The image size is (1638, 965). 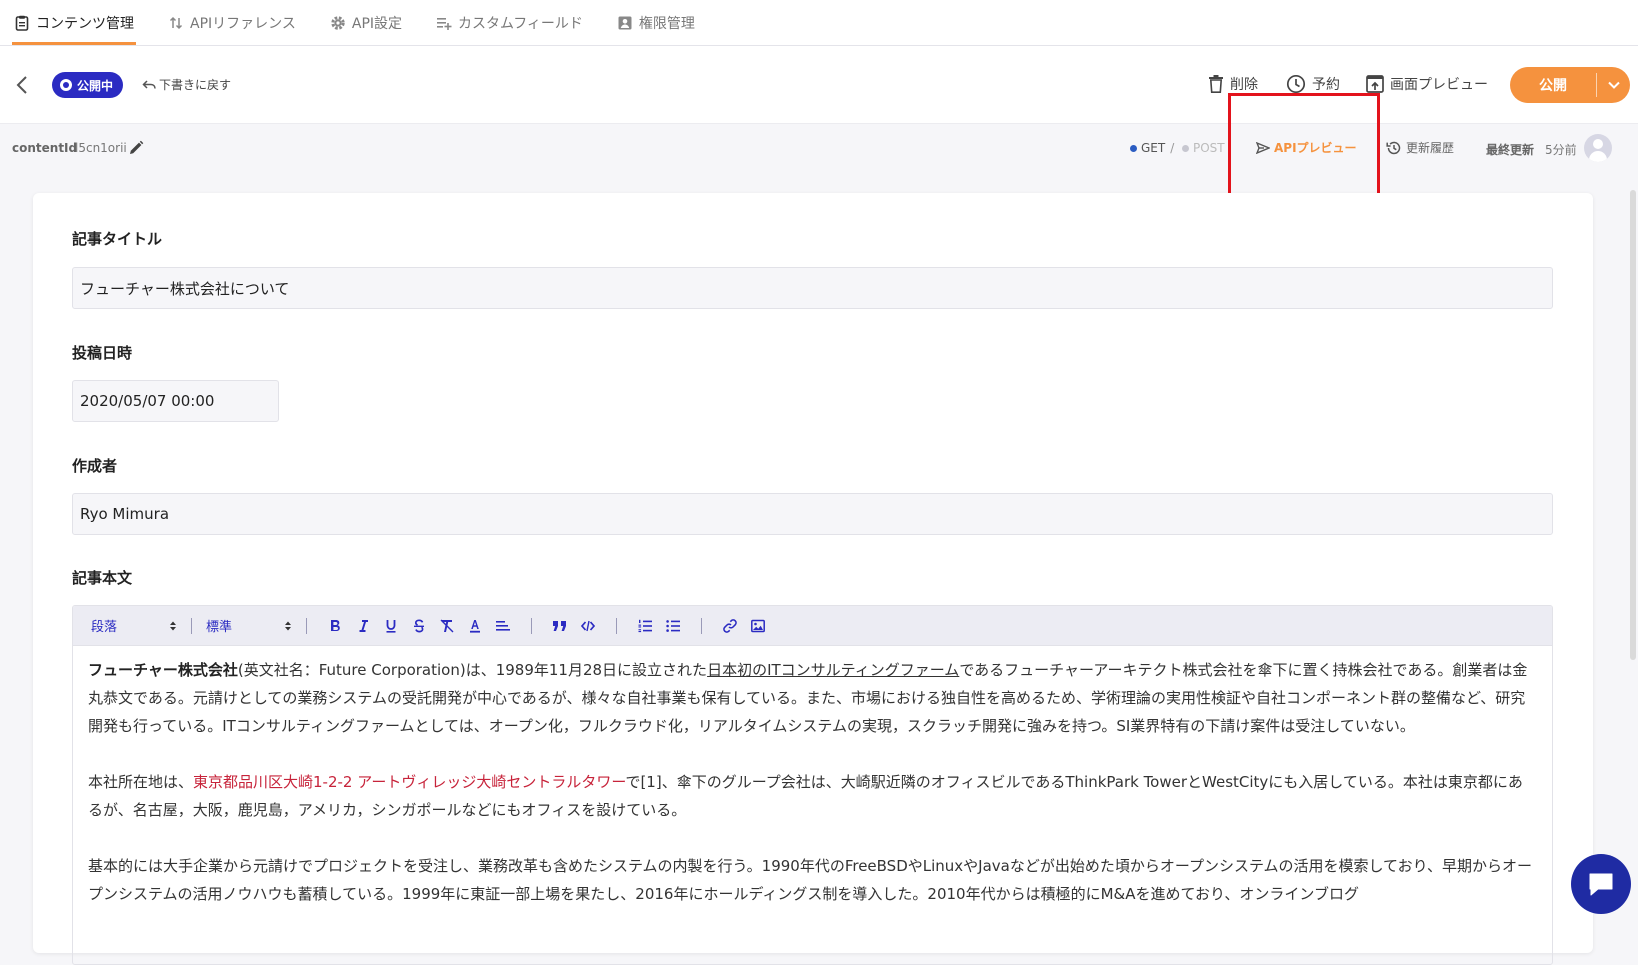 I want to click on tab-label: コンテンツ管理, so click(x=85, y=23).